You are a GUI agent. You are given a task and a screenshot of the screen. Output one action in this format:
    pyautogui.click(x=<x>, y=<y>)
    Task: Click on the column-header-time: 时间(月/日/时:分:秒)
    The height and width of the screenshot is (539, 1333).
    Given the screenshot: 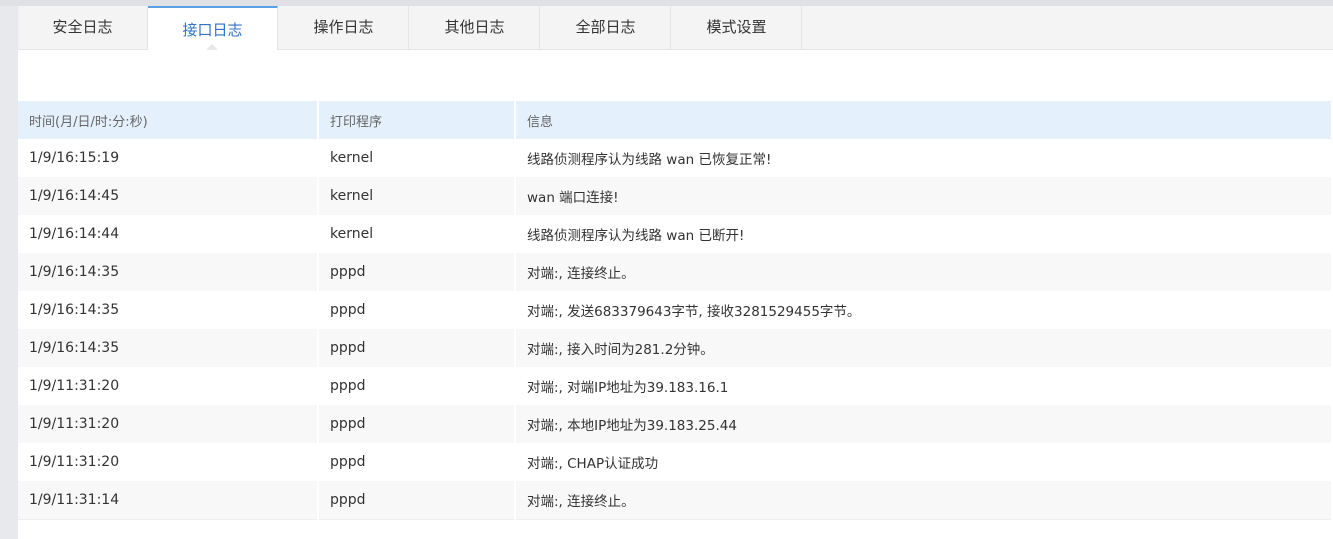 What is the action you would take?
    pyautogui.click(x=168, y=120)
    